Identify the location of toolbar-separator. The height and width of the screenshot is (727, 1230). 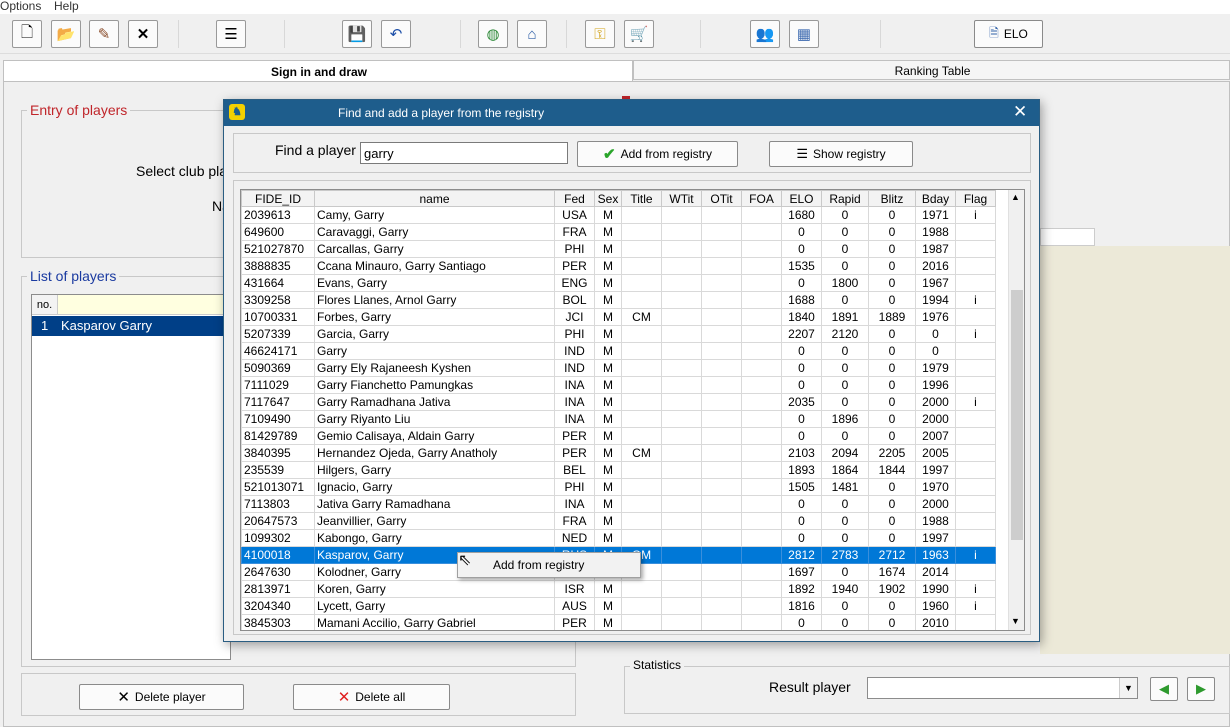
(880, 34).